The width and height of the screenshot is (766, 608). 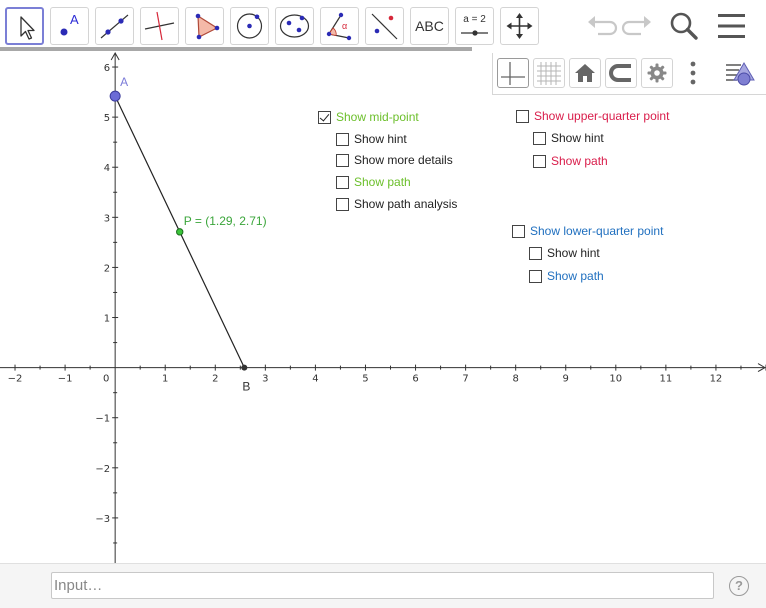 I want to click on perpendicular-line-tool-button, so click(x=159, y=26).